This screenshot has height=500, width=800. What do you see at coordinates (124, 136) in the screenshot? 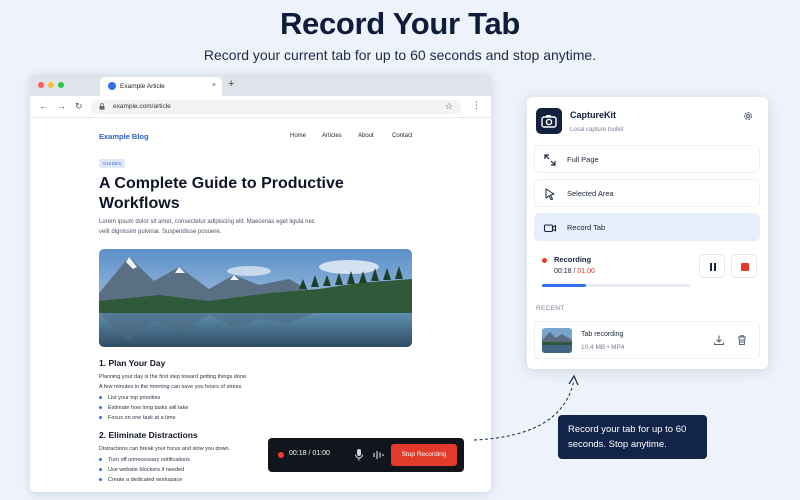
I see `blog-logo: Example Blog` at bounding box center [124, 136].